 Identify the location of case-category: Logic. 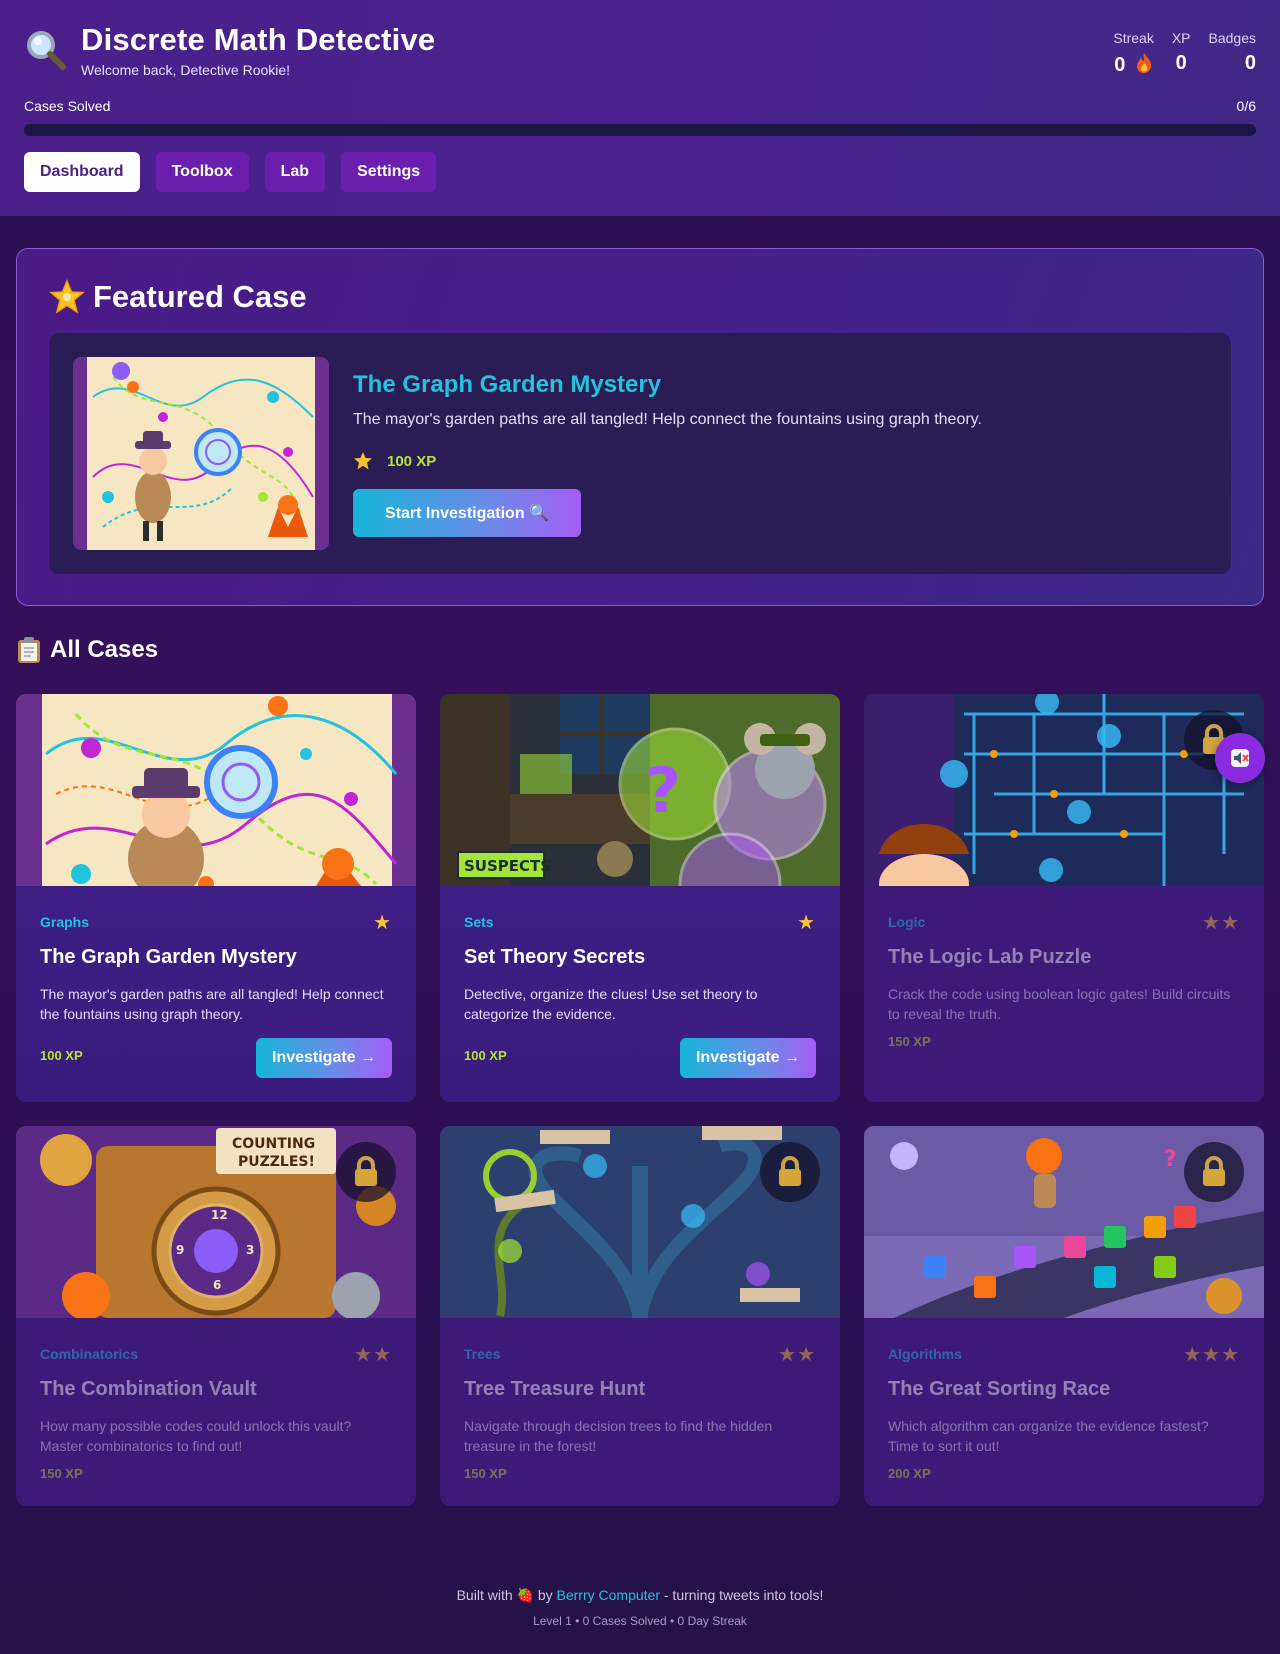
(907, 922).